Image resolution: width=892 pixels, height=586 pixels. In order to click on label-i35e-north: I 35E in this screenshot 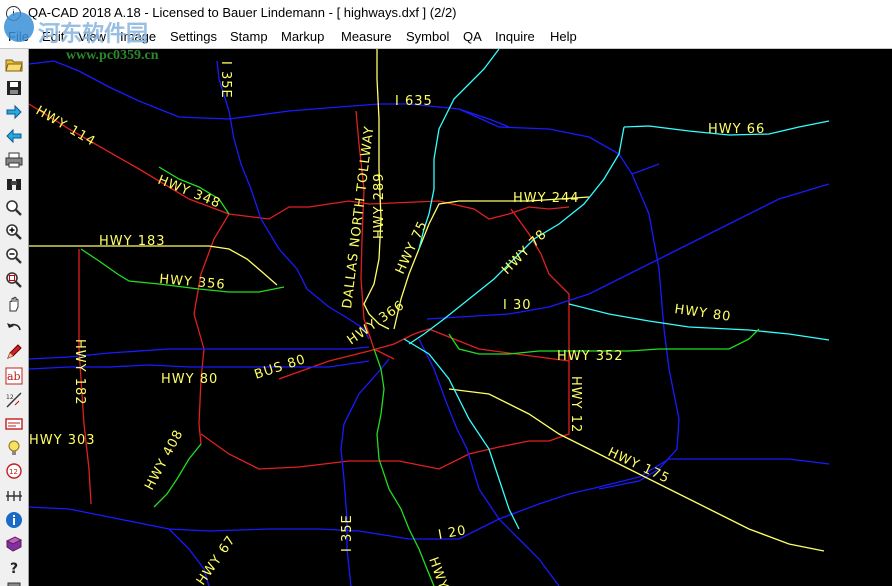, I will do `click(225, 80)`.